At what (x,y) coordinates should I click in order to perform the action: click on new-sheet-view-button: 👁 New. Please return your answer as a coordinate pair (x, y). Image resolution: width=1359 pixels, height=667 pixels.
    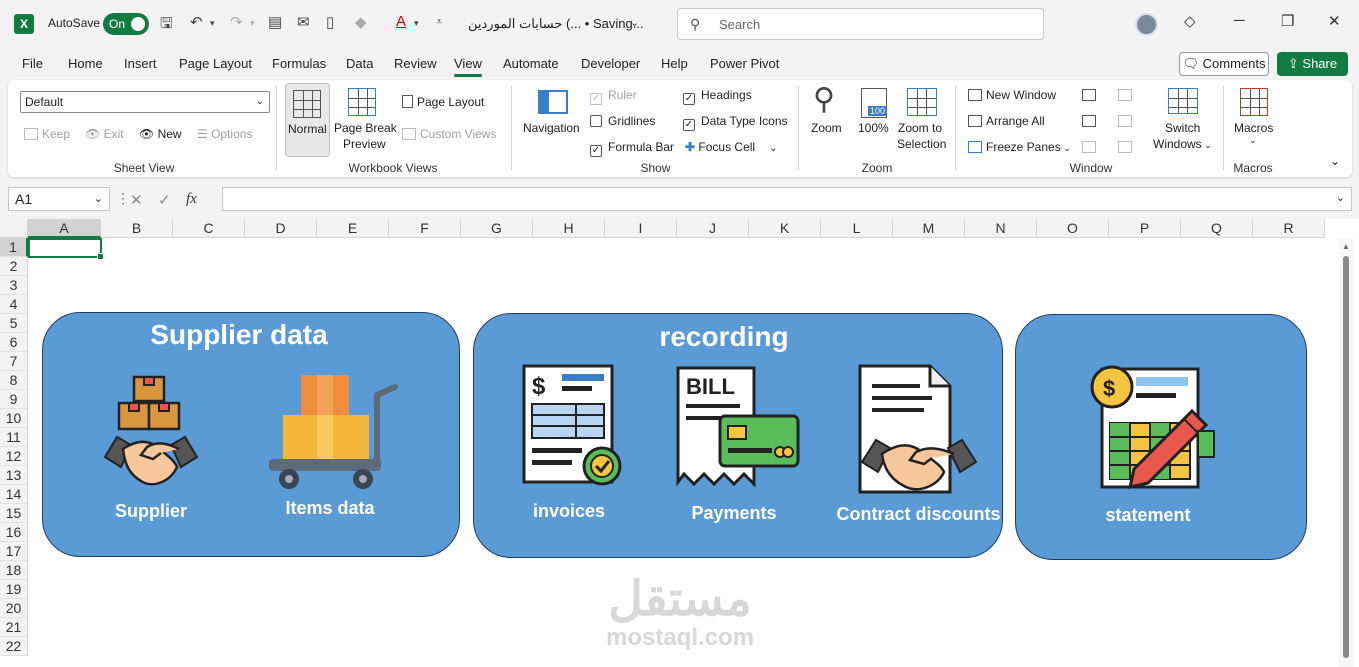
    Looking at the image, I should click on (160, 134).